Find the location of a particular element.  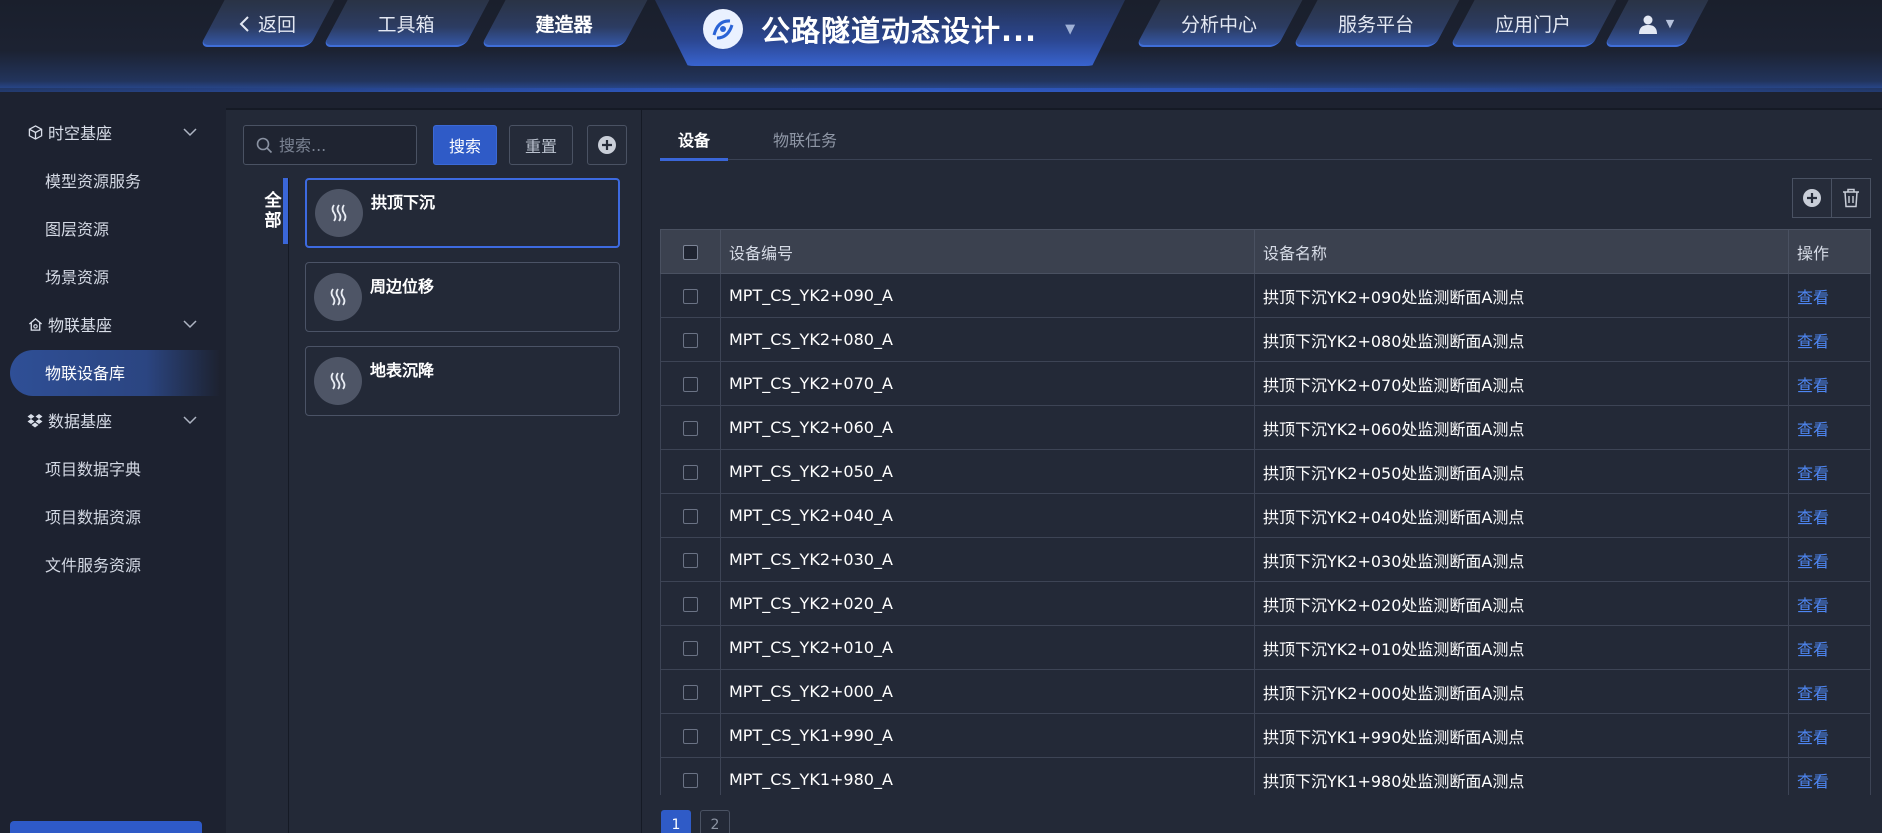

device-name-cell: 拱顶下沉YK2+070处监测断面A测点 is located at coordinates (1521, 383).